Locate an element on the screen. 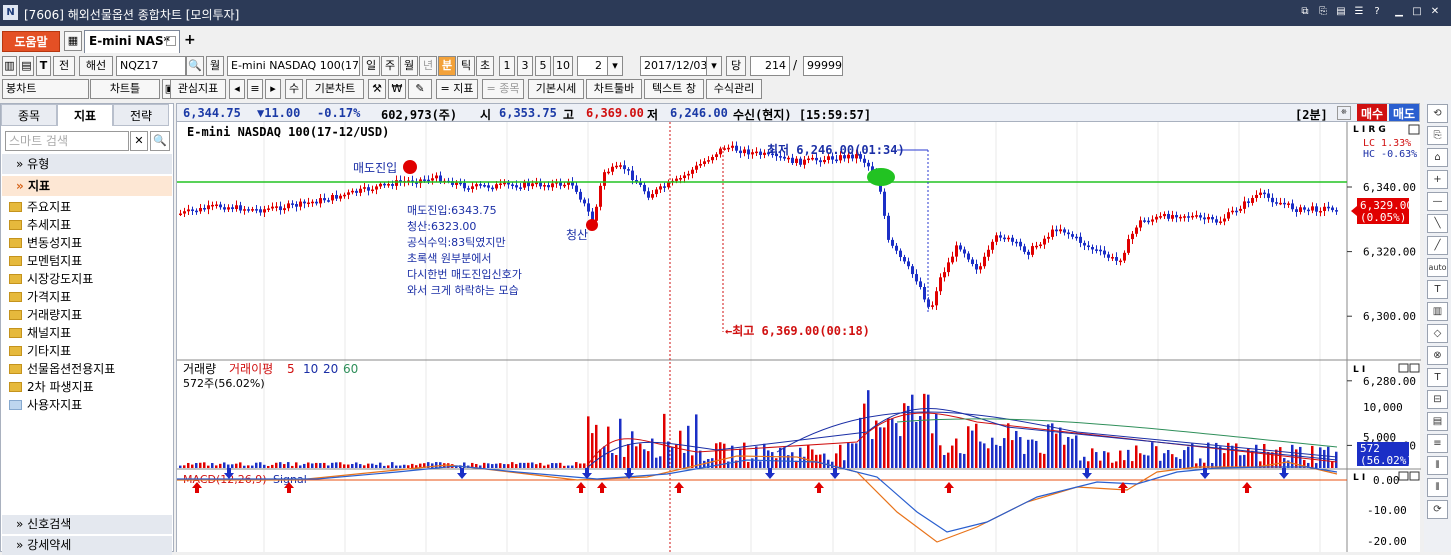  tab-close-icon is located at coordinates (171, 41).